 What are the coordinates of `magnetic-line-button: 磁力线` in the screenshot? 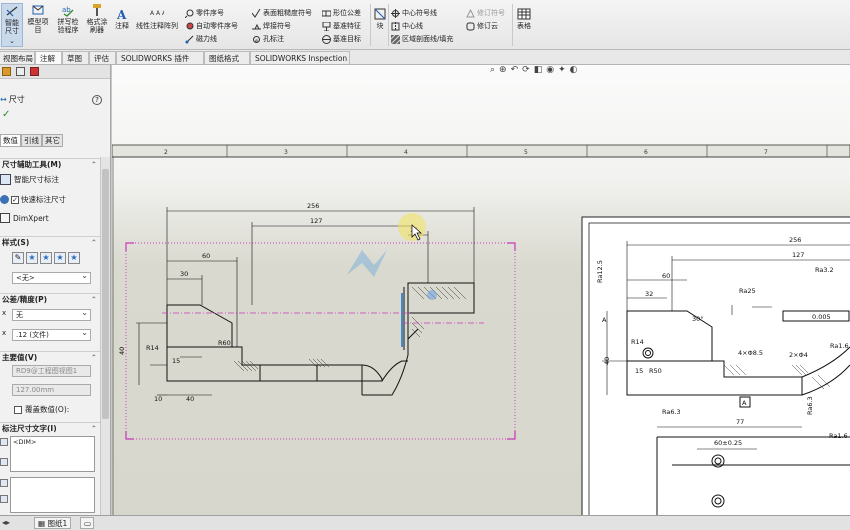 It's located at (201, 39).